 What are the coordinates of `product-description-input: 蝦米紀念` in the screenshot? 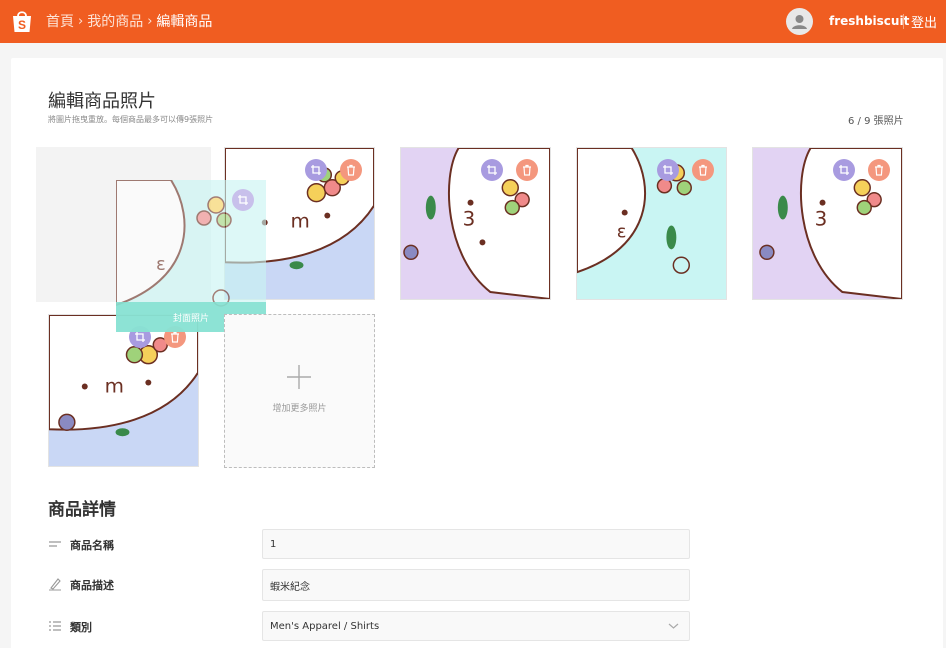 It's located at (476, 585).